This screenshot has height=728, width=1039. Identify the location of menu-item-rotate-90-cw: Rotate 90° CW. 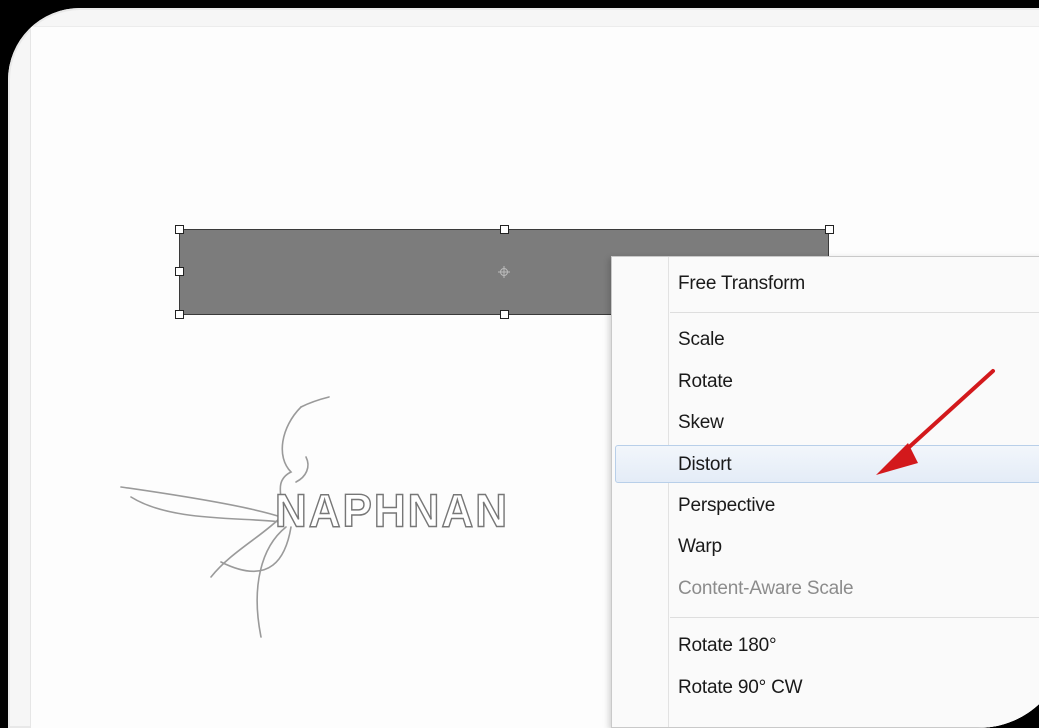
(825, 688).